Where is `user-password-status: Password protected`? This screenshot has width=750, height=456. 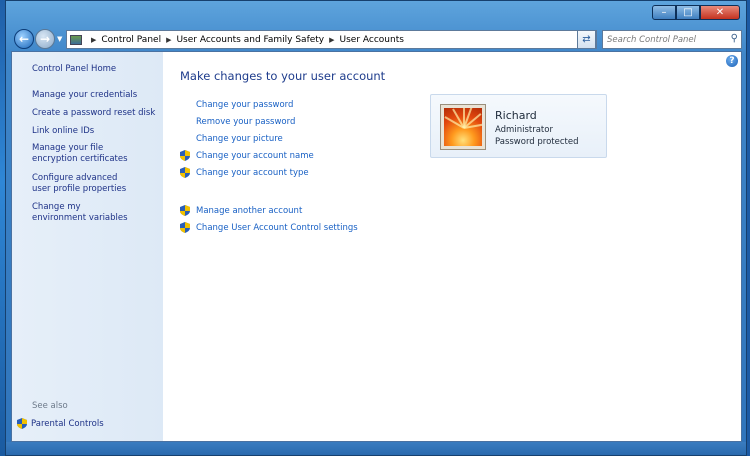
user-password-status: Password protected is located at coordinates (537, 142).